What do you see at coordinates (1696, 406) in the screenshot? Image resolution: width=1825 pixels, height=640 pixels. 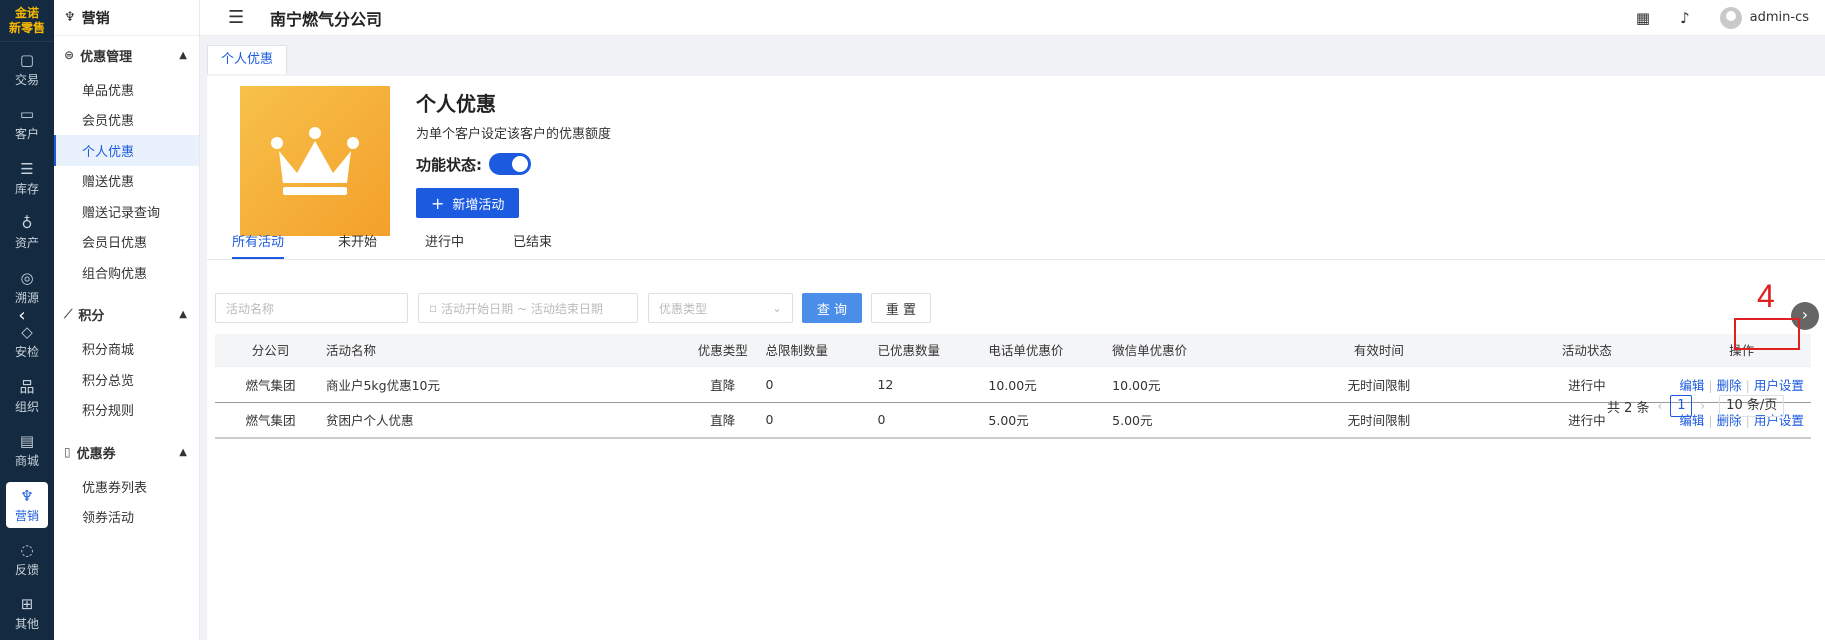 I see `pagination: 共 2 条 ‹ 1 › 10 条/页` at bounding box center [1696, 406].